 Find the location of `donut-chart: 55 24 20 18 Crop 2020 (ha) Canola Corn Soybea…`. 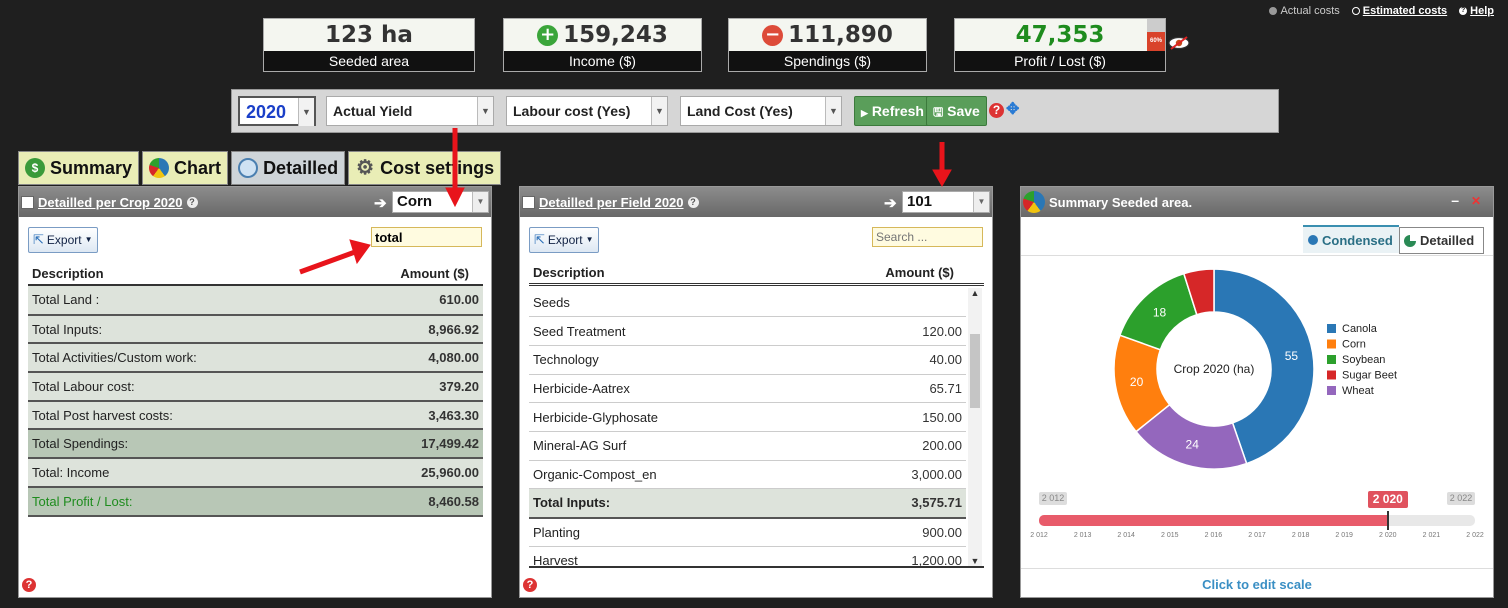

donut-chart: 55 24 20 18 Crop 2020 (ha) Canola Corn Soybea… is located at coordinates (1255, 369).